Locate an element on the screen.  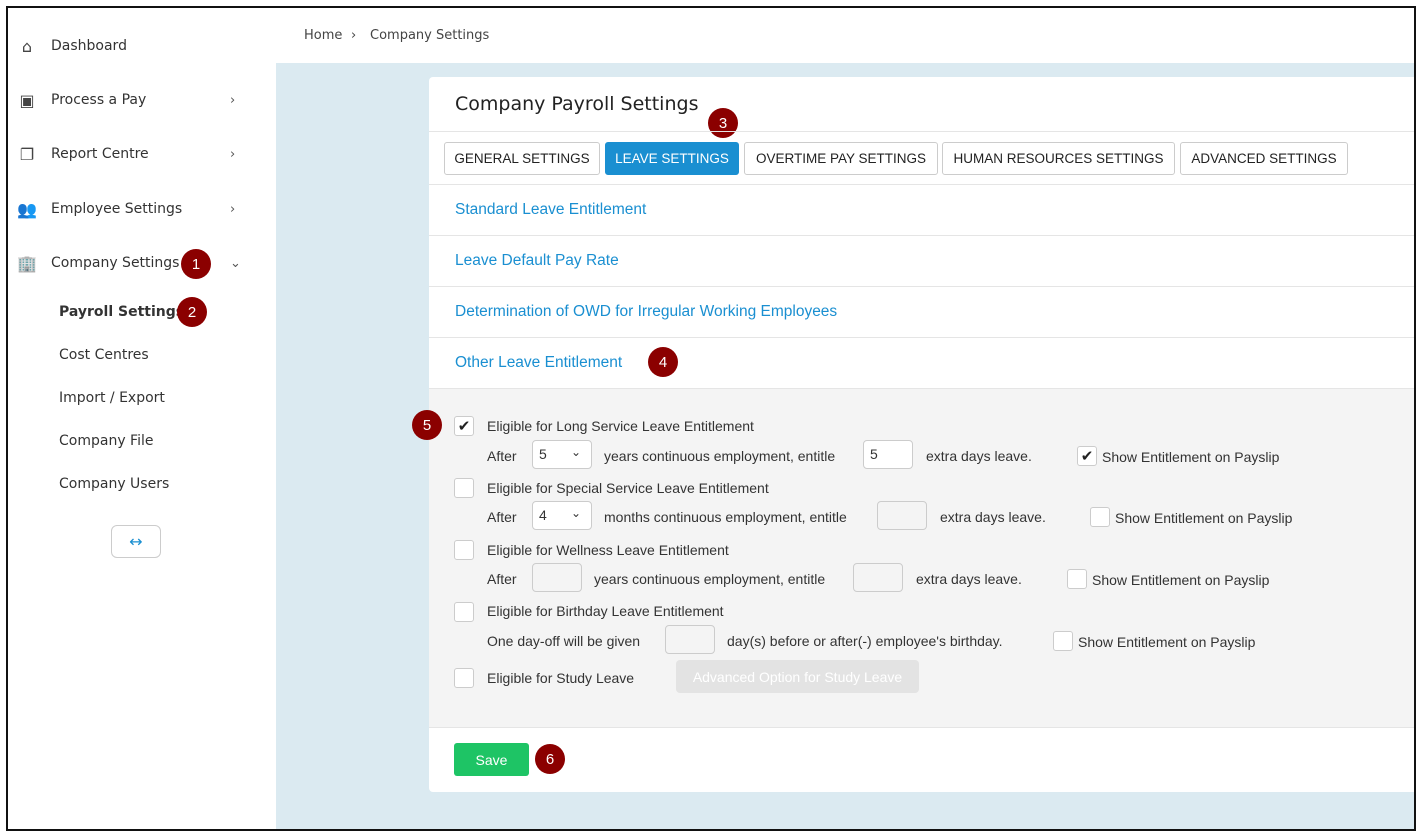
page-title: Company Payroll Settings is located at coordinates (577, 104).